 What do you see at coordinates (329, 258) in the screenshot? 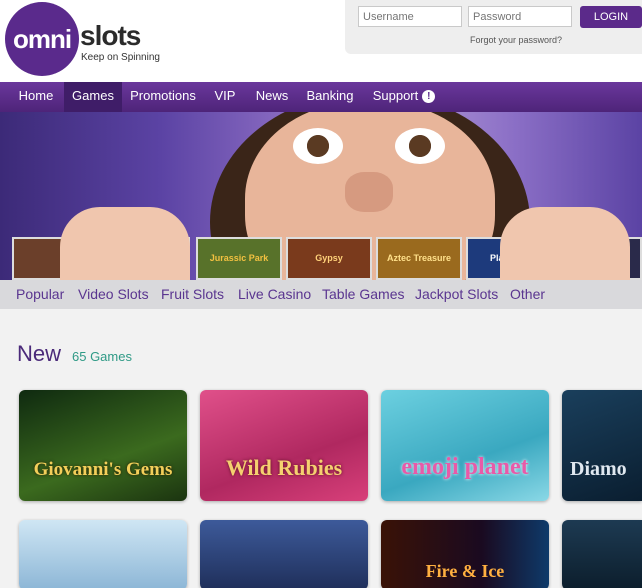
I see `hero-thumb: Gypsy` at bounding box center [329, 258].